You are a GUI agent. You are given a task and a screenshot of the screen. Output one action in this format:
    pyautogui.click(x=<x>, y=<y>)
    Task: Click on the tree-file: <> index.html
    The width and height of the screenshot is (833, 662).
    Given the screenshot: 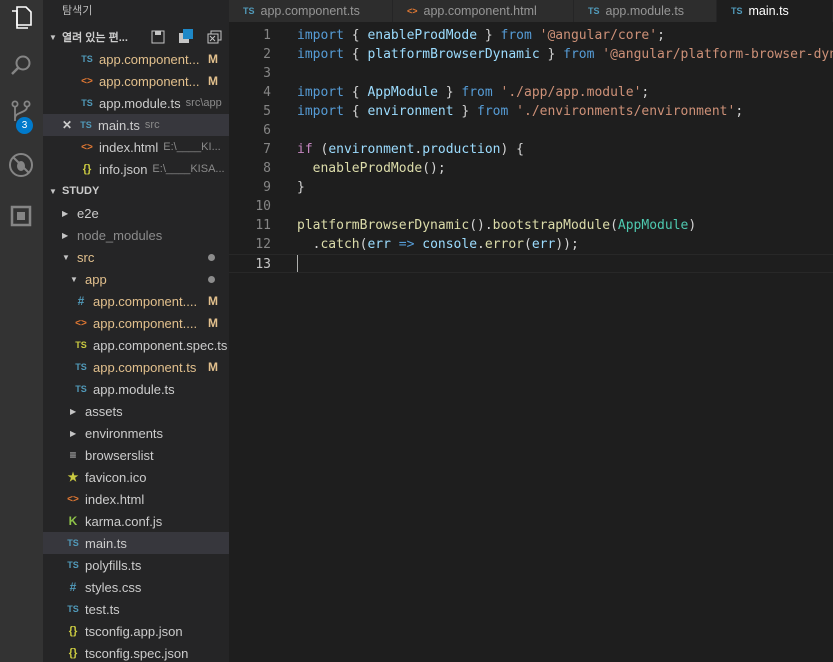 What is the action you would take?
    pyautogui.click(x=136, y=499)
    